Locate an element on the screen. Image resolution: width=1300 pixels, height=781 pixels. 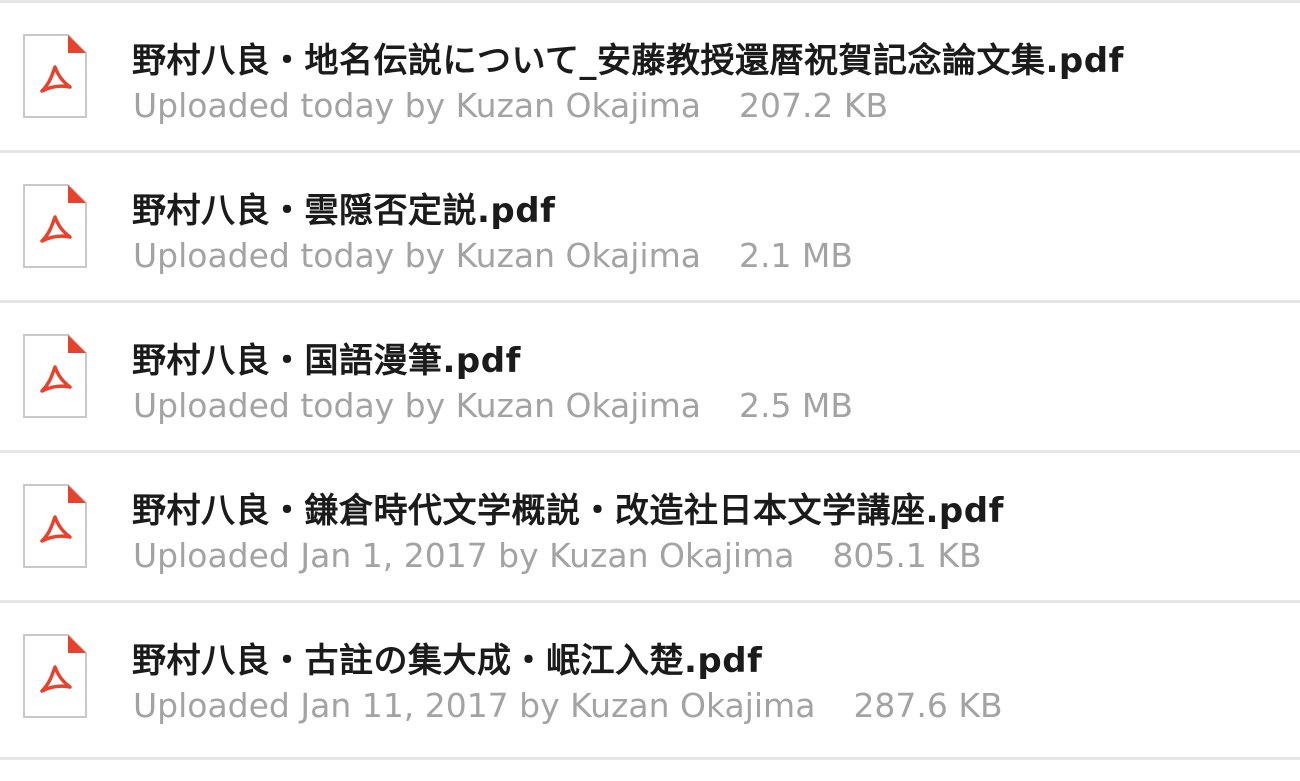
file-meta: Uploaded today by Kuzan Okajima 2.1 MB is located at coordinates (493, 255).